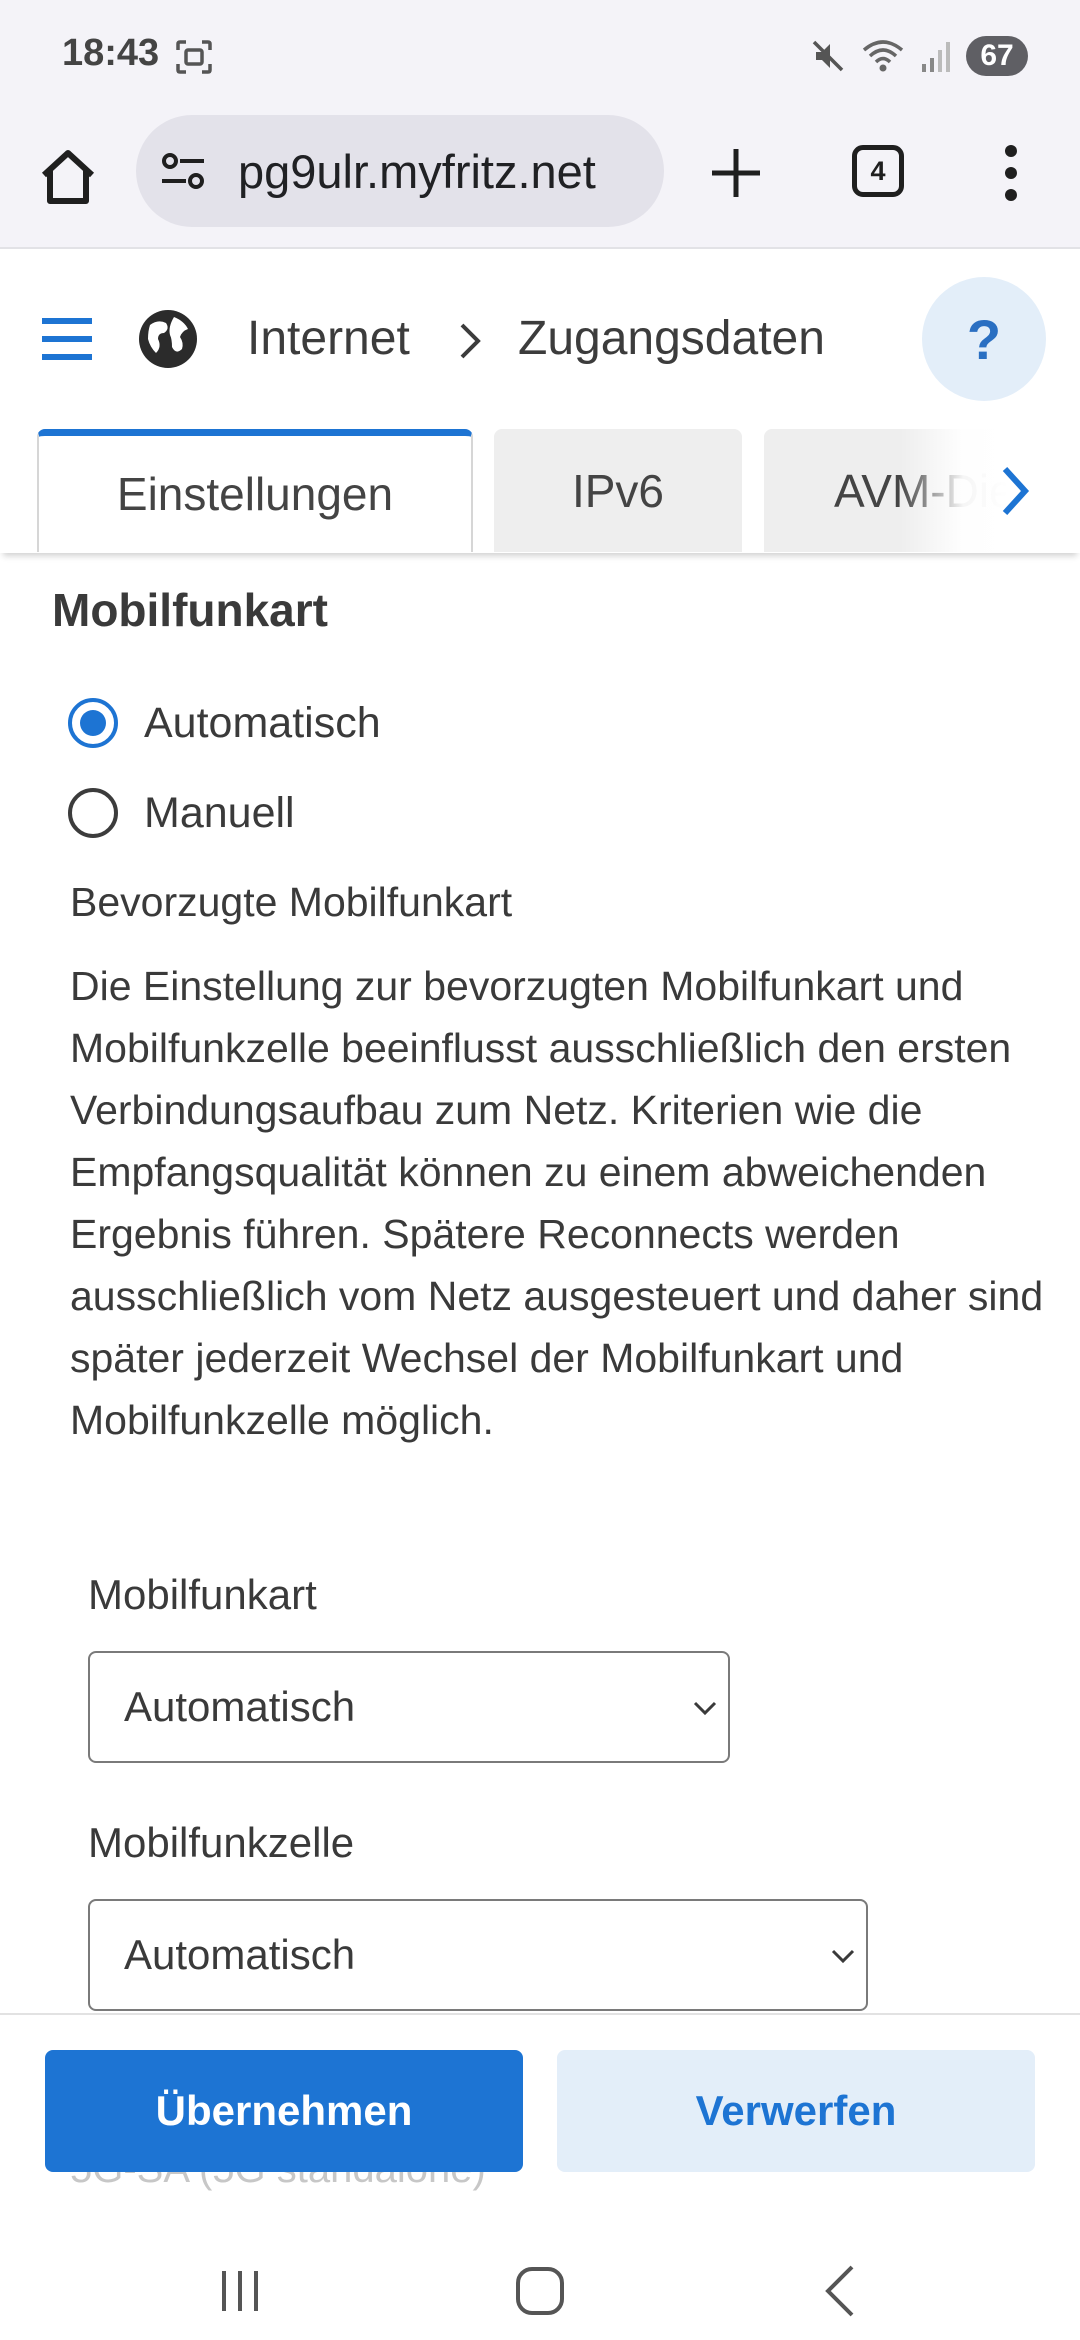 The height and width of the screenshot is (2340, 1080). What do you see at coordinates (240, 2291) in the screenshot?
I see `recent-apps-icon` at bounding box center [240, 2291].